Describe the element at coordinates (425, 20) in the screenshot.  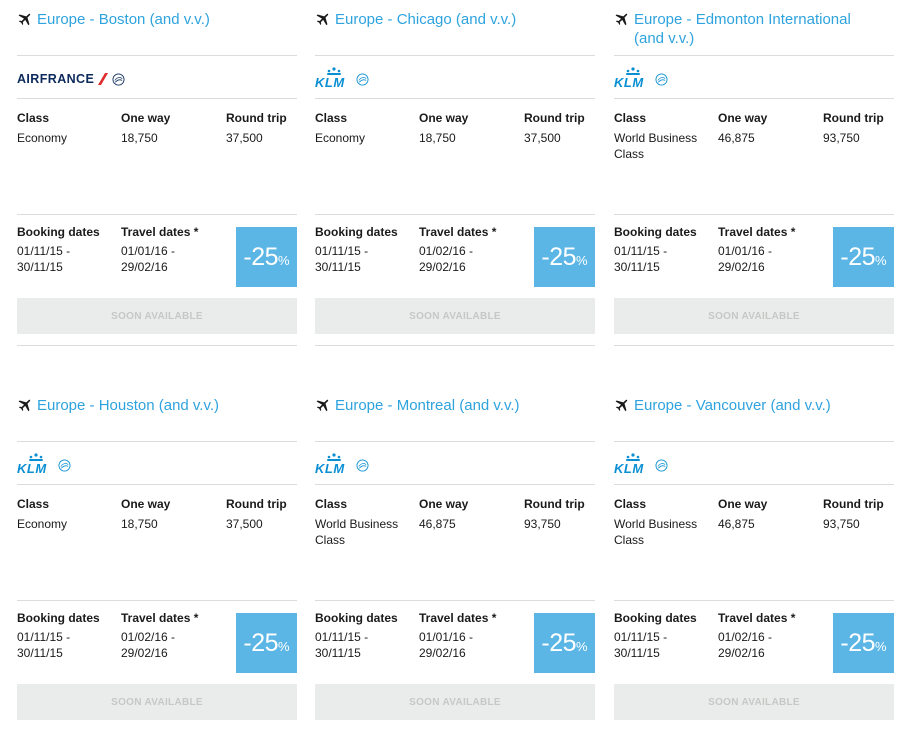
I see `route-link: Europe - Chicago (and v.v.)` at that location.